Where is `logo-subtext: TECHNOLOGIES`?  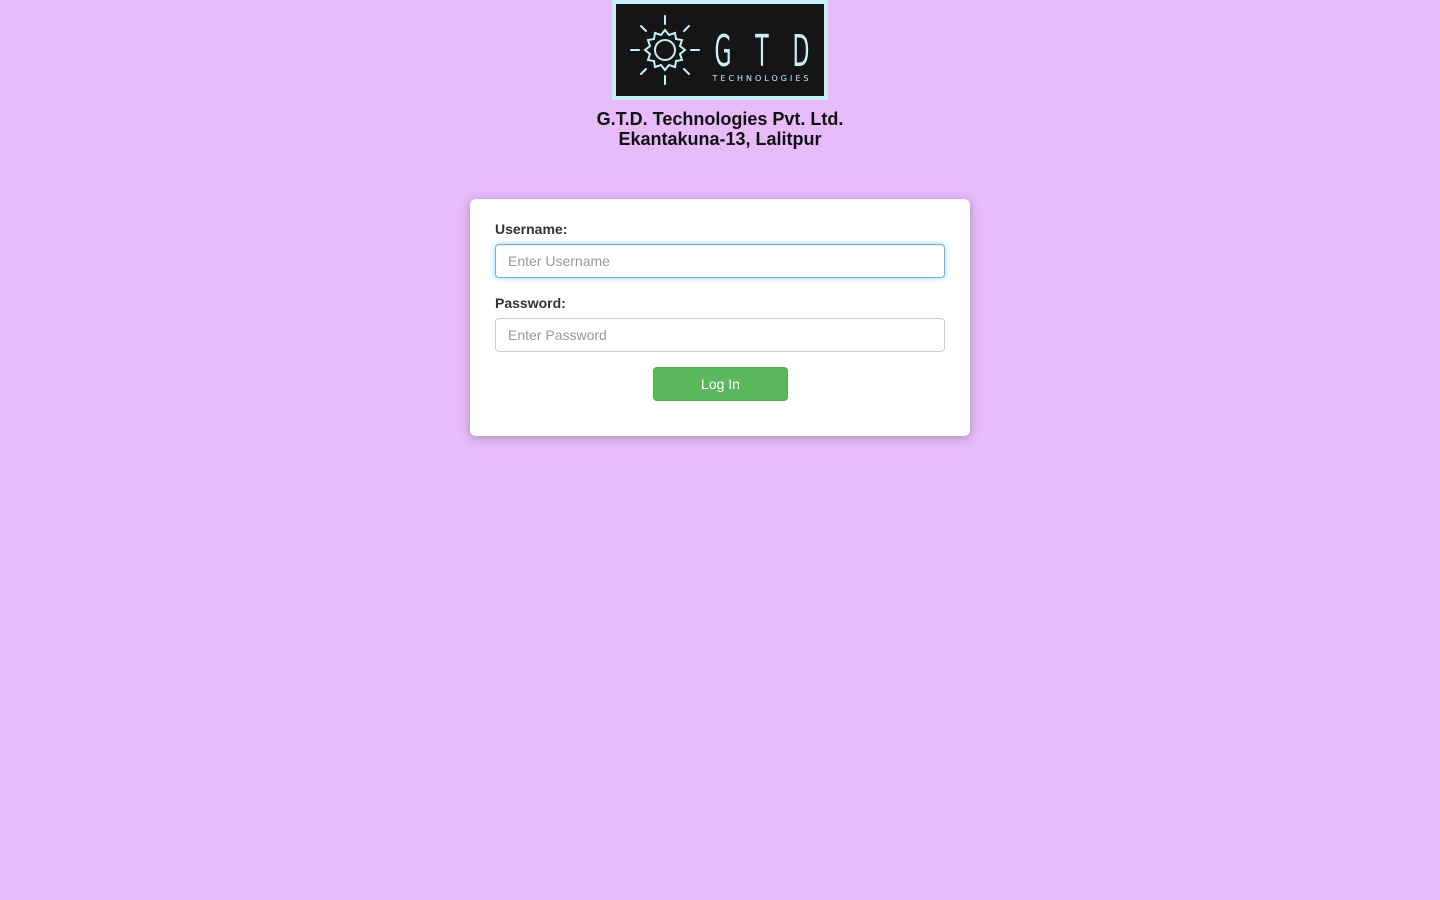
logo-subtext: TECHNOLOGIES is located at coordinates (762, 78).